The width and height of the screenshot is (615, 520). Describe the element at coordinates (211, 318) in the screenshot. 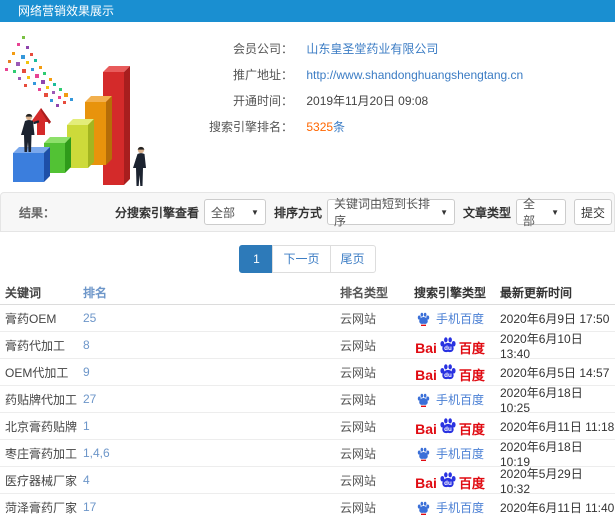

I see `rank-link: 25` at that location.